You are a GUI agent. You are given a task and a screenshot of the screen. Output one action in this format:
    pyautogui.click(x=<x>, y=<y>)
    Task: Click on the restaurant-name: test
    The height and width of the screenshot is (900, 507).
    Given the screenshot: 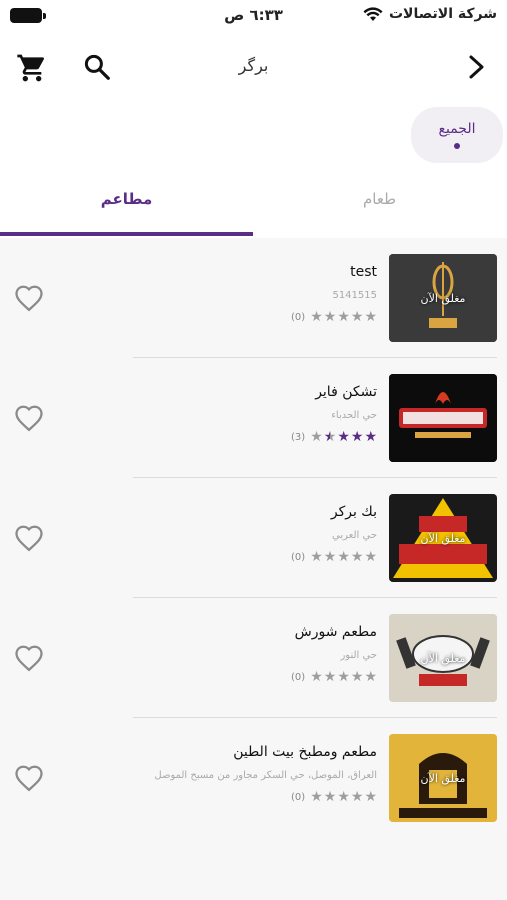 What is the action you would take?
    pyautogui.click(x=363, y=272)
    